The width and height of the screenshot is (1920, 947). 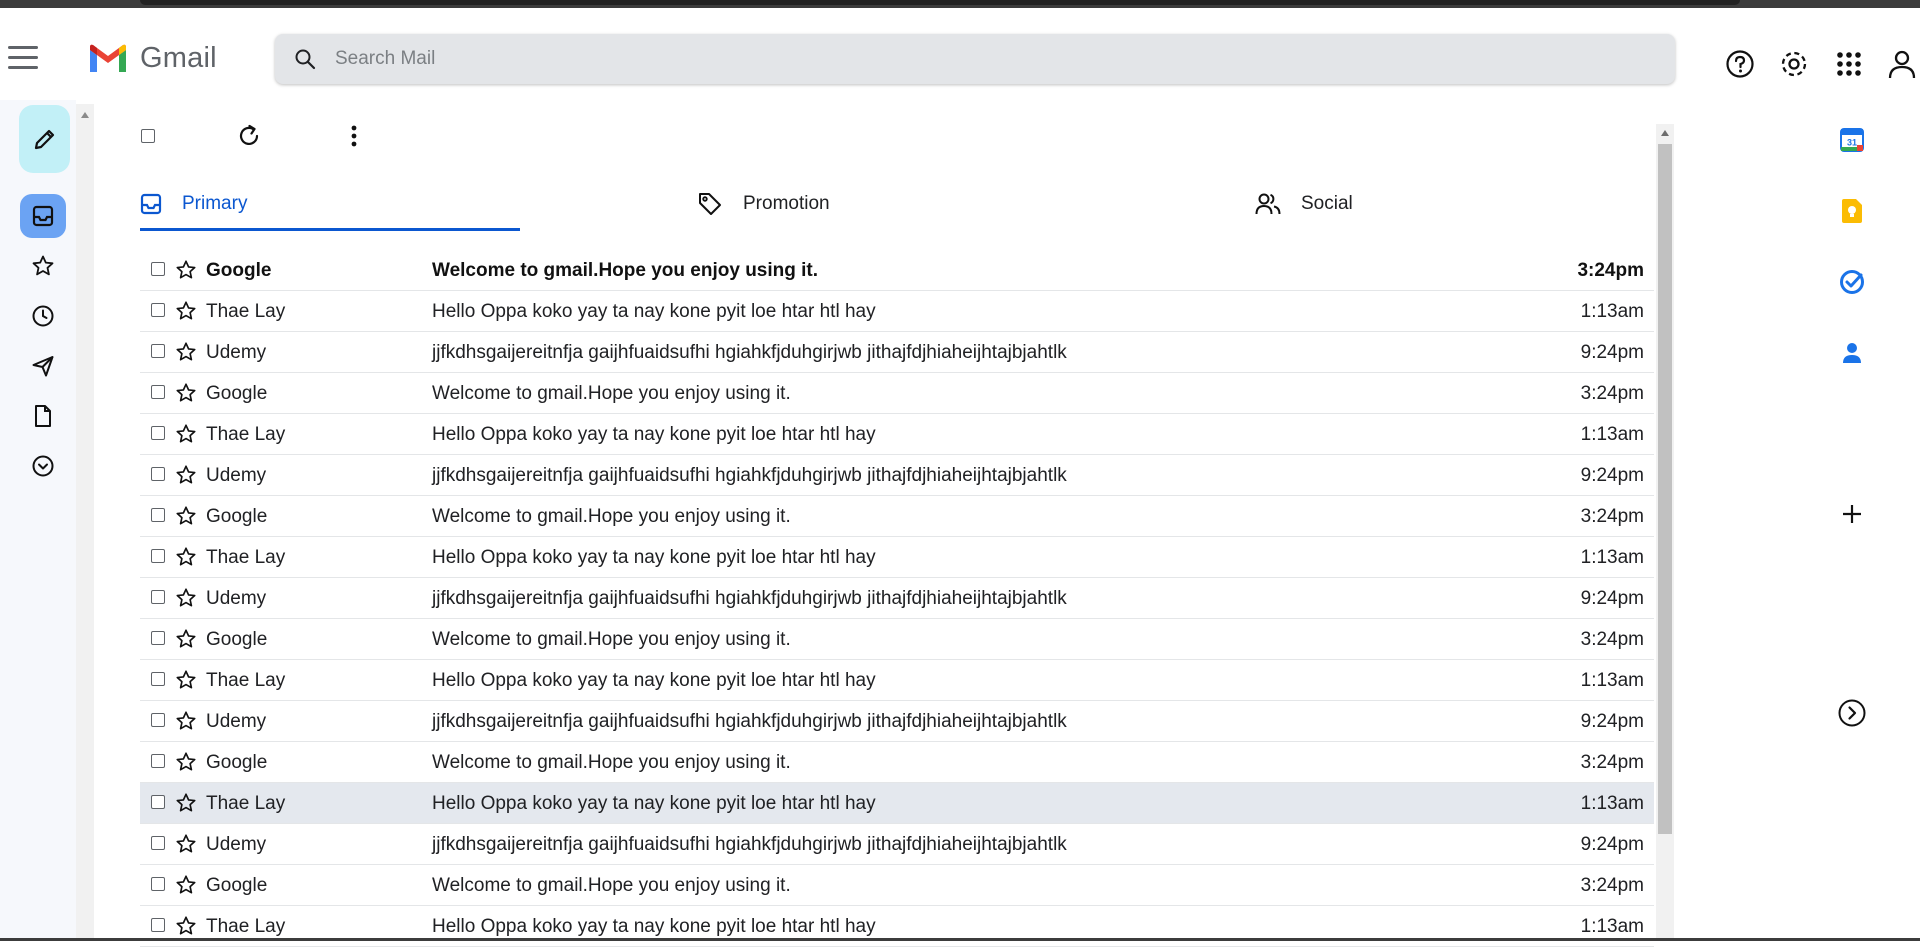 I want to click on nav-snoozed, so click(x=43, y=316).